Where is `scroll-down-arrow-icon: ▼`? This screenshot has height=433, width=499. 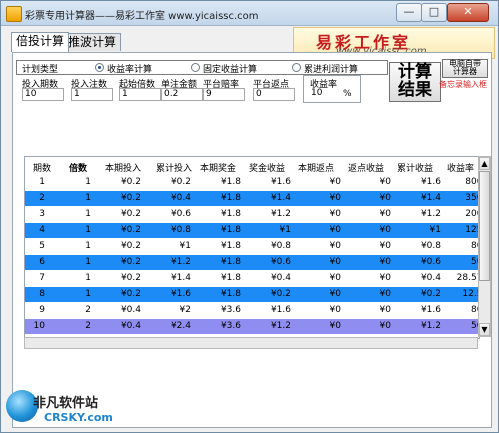 scroll-down-arrow-icon: ▼ is located at coordinates (484, 329).